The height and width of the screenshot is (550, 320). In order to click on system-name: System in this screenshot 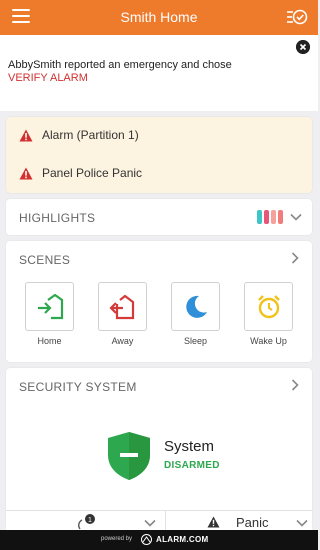, I will do `click(189, 446)`.